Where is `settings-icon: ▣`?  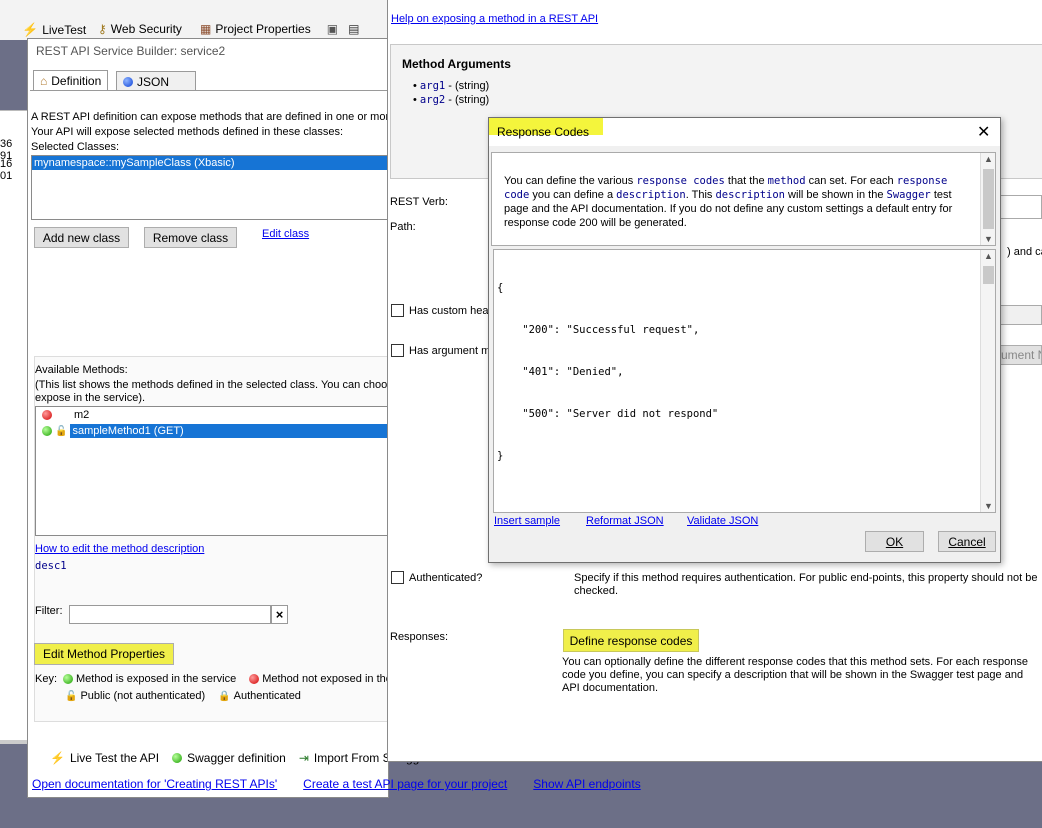
settings-icon: ▣ is located at coordinates (332, 29).